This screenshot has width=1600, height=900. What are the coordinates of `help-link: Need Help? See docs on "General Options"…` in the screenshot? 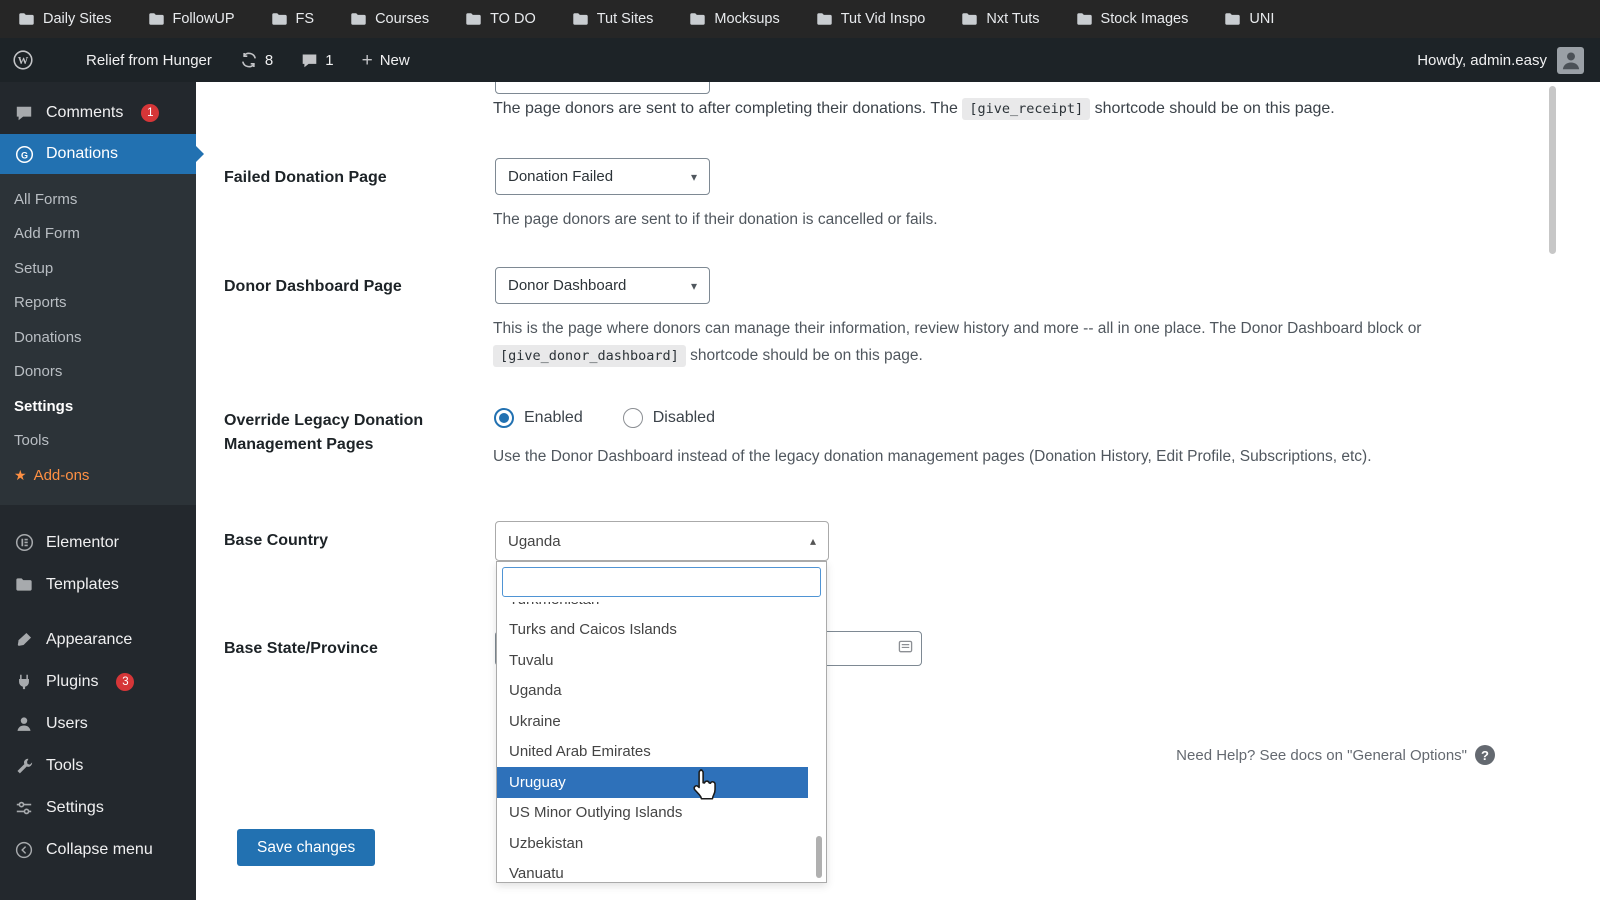 It's located at (1335, 755).